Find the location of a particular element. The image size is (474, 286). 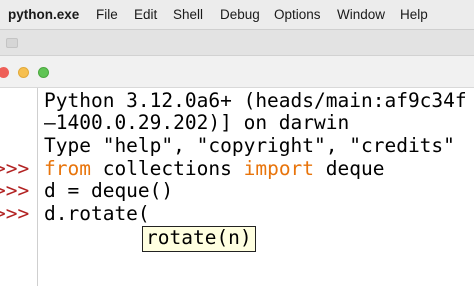

prompt-1: >>> is located at coordinates (15, 168).